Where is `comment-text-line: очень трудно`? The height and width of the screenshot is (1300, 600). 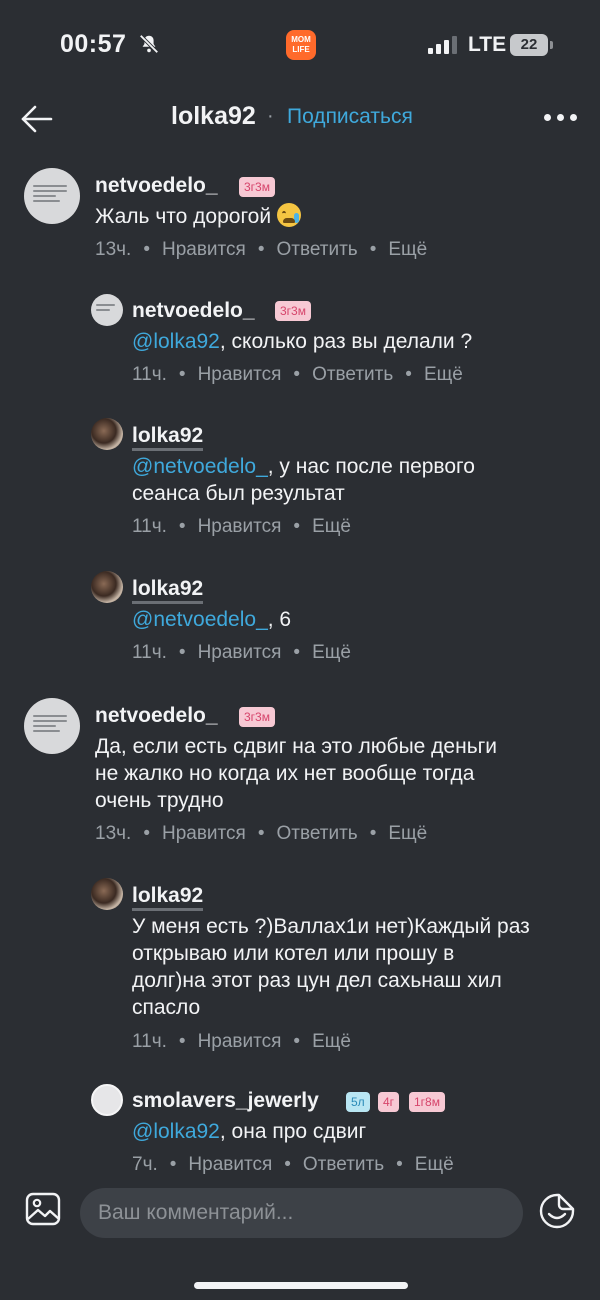
comment-text-line: очень трудно is located at coordinates (159, 800).